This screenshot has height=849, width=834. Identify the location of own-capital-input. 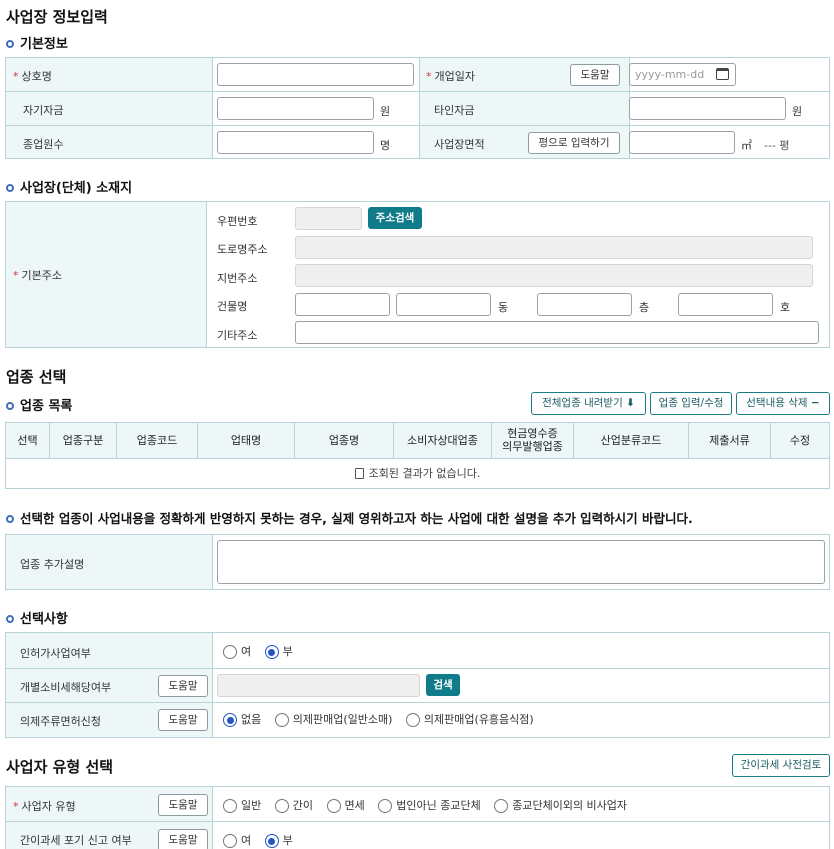
(295, 108).